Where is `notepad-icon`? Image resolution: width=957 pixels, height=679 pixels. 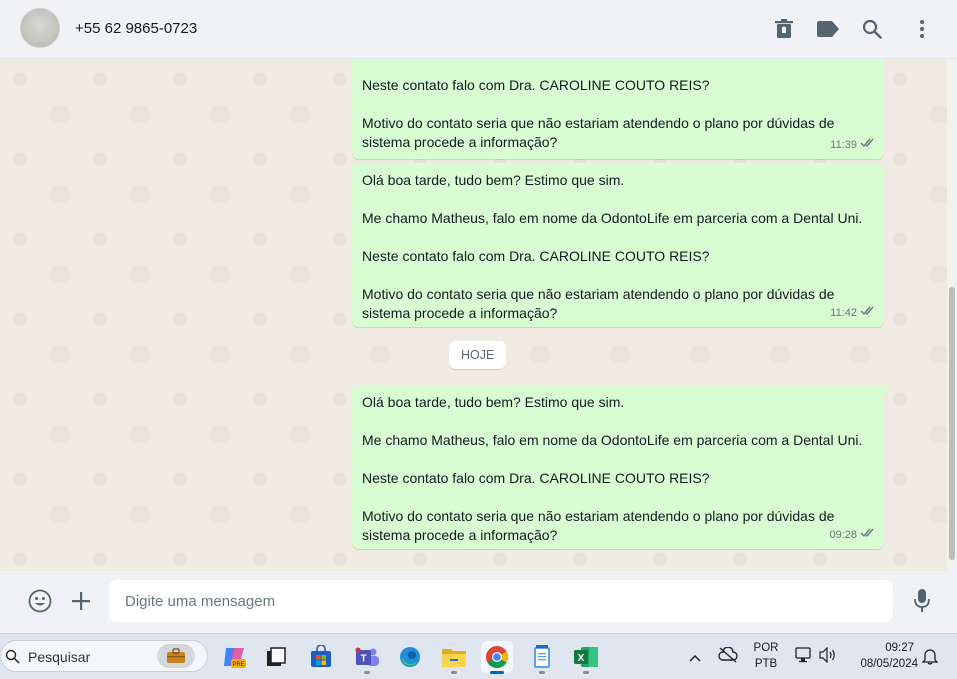 notepad-icon is located at coordinates (542, 657).